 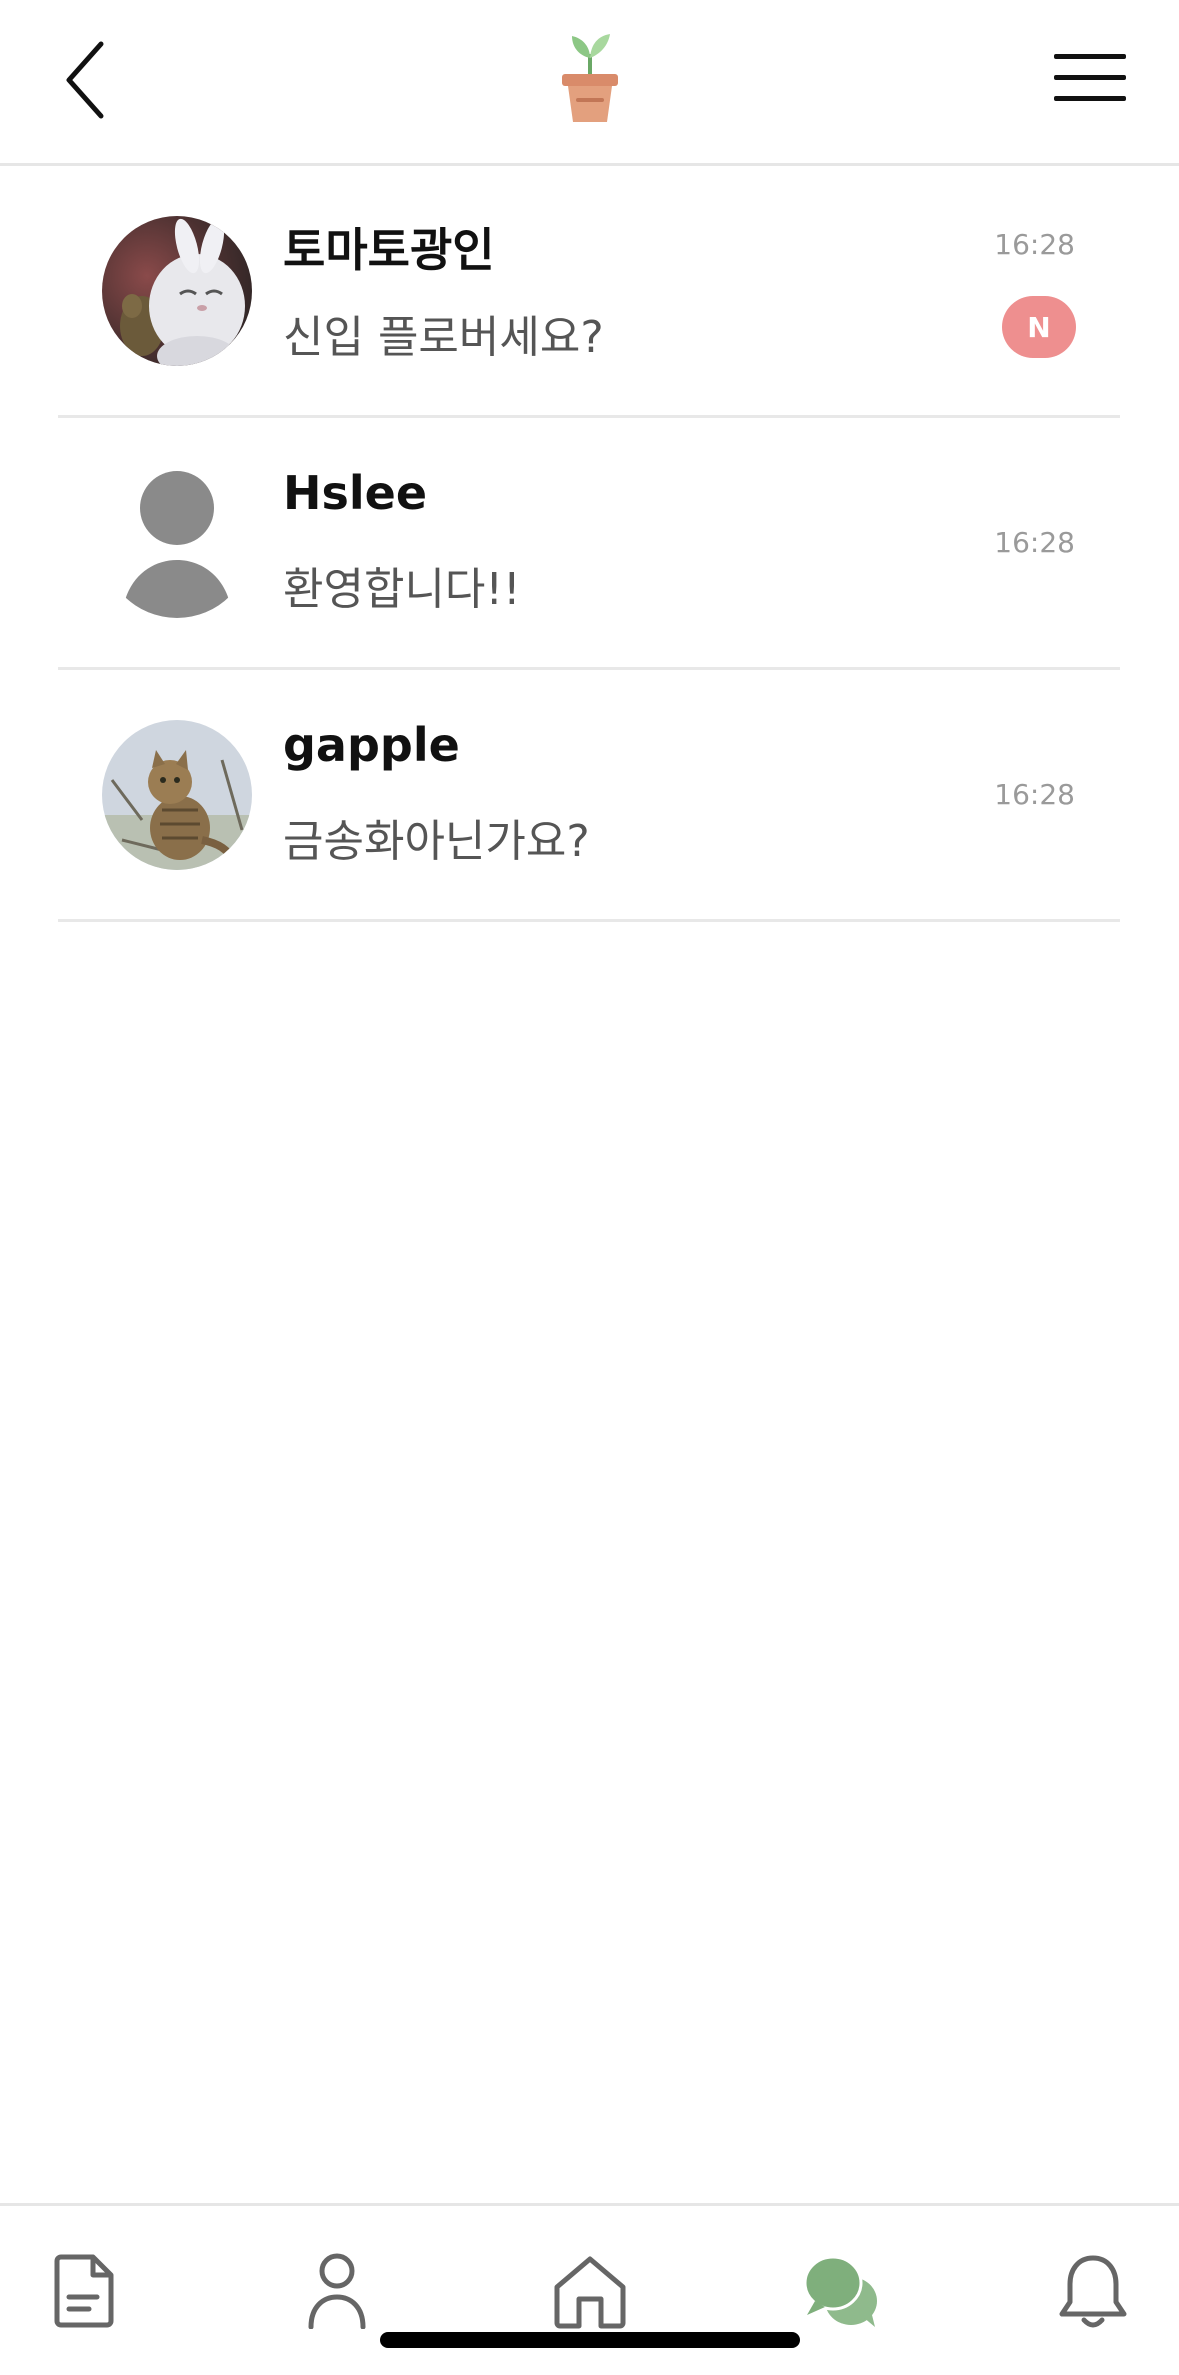 I want to click on potted-sprout-icon, so click(x=590, y=78).